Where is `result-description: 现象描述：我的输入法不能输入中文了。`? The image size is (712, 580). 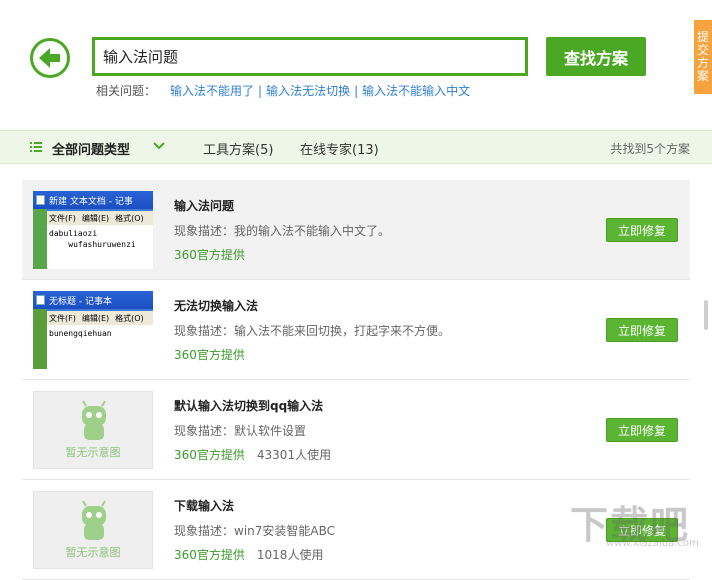 result-description: 现象描述：我的输入法不能输入中文了。 is located at coordinates (282, 231).